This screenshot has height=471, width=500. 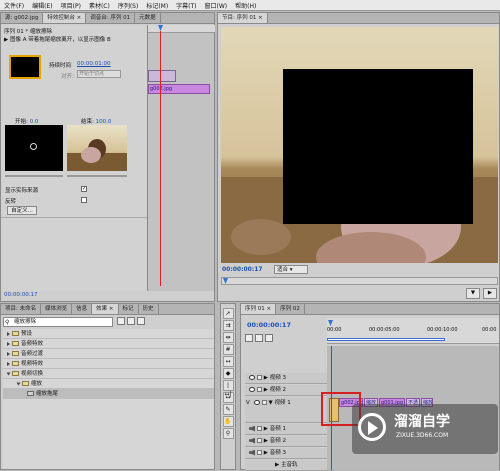 What do you see at coordinates (84, 200) in the screenshot?
I see `reverse-checkbox` at bounding box center [84, 200].